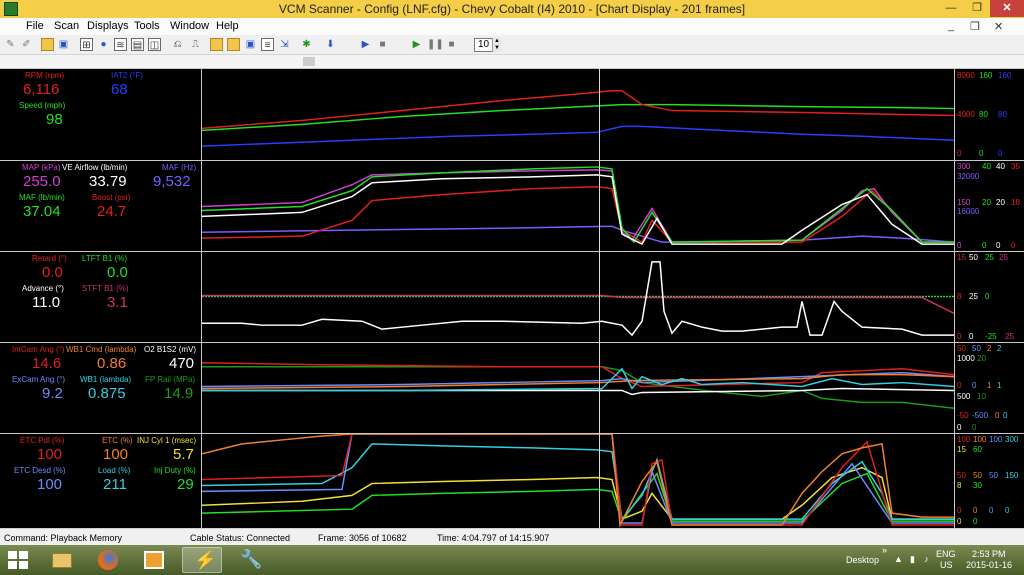 This screenshot has height=575, width=1024. Describe the element at coordinates (267, 44) in the screenshot. I see `document-icon: ≡` at that location.